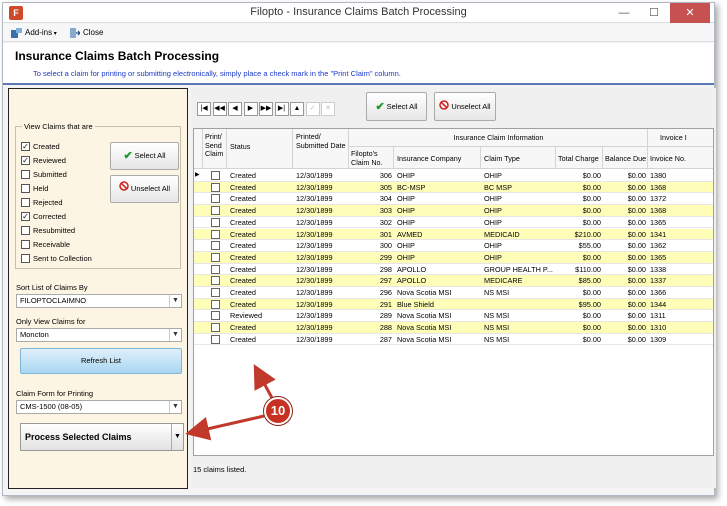  Describe the element at coordinates (34, 33) in the screenshot. I see `menu-addins: Add-ins ▾` at that location.